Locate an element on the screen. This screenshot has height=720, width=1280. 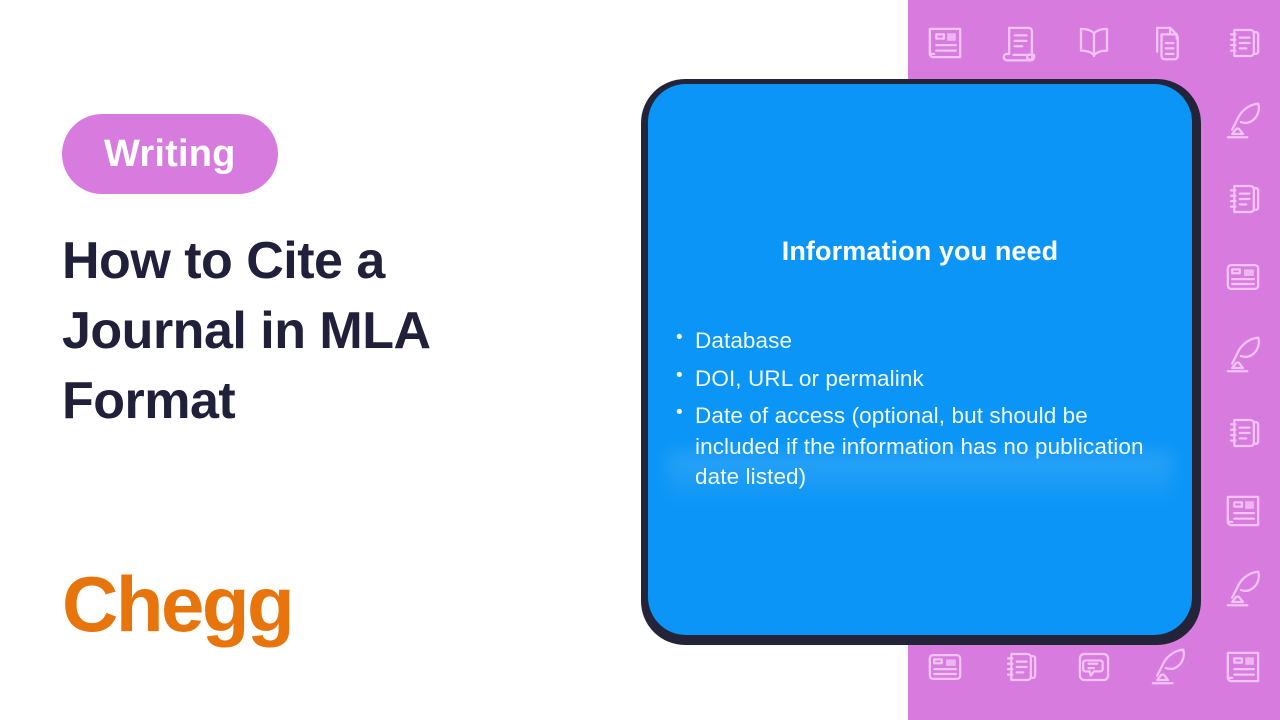
slide-bullet-item: Database is located at coordinates (926, 341).